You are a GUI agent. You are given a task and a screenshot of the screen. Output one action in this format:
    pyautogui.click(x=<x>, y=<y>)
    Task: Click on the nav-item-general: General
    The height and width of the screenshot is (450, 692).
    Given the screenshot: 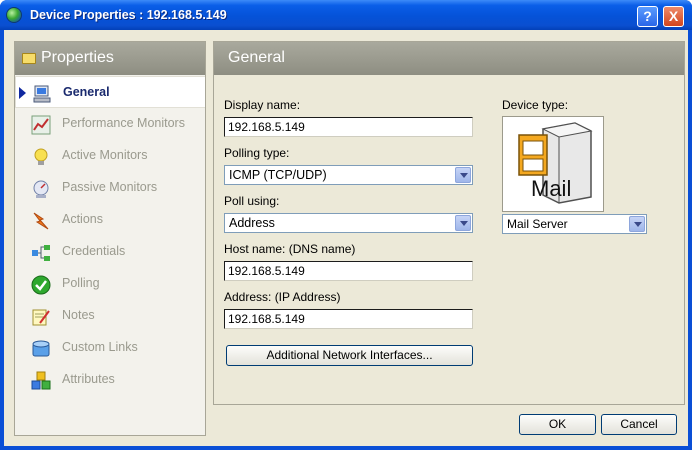 What is the action you would take?
    pyautogui.click(x=110, y=92)
    